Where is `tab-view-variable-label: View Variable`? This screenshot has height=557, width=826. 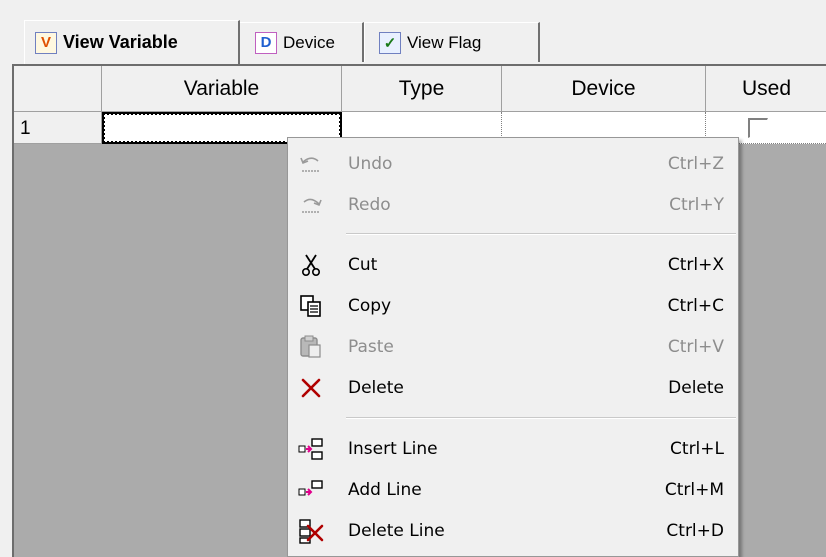 tab-view-variable-label: View Variable is located at coordinates (120, 42).